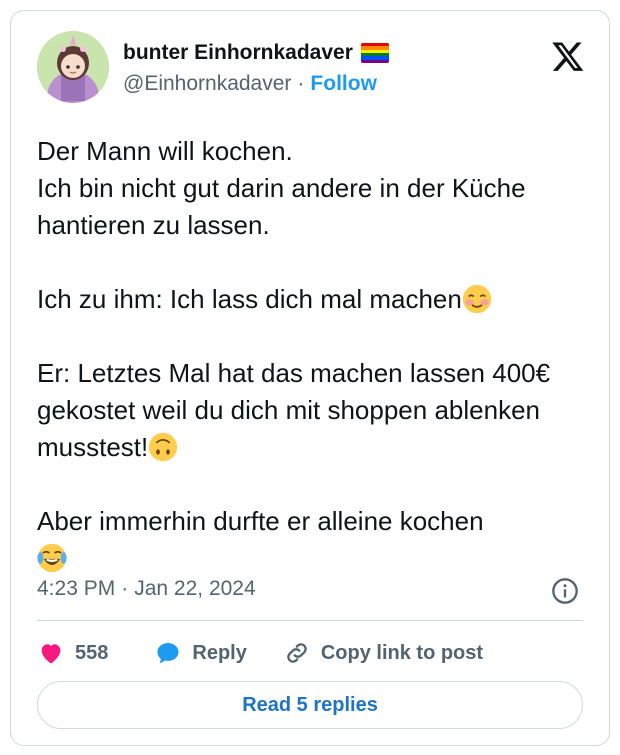 This screenshot has height=755, width=620. I want to click on handle-row: @Einhornkadaver · Follow, so click(250, 84).